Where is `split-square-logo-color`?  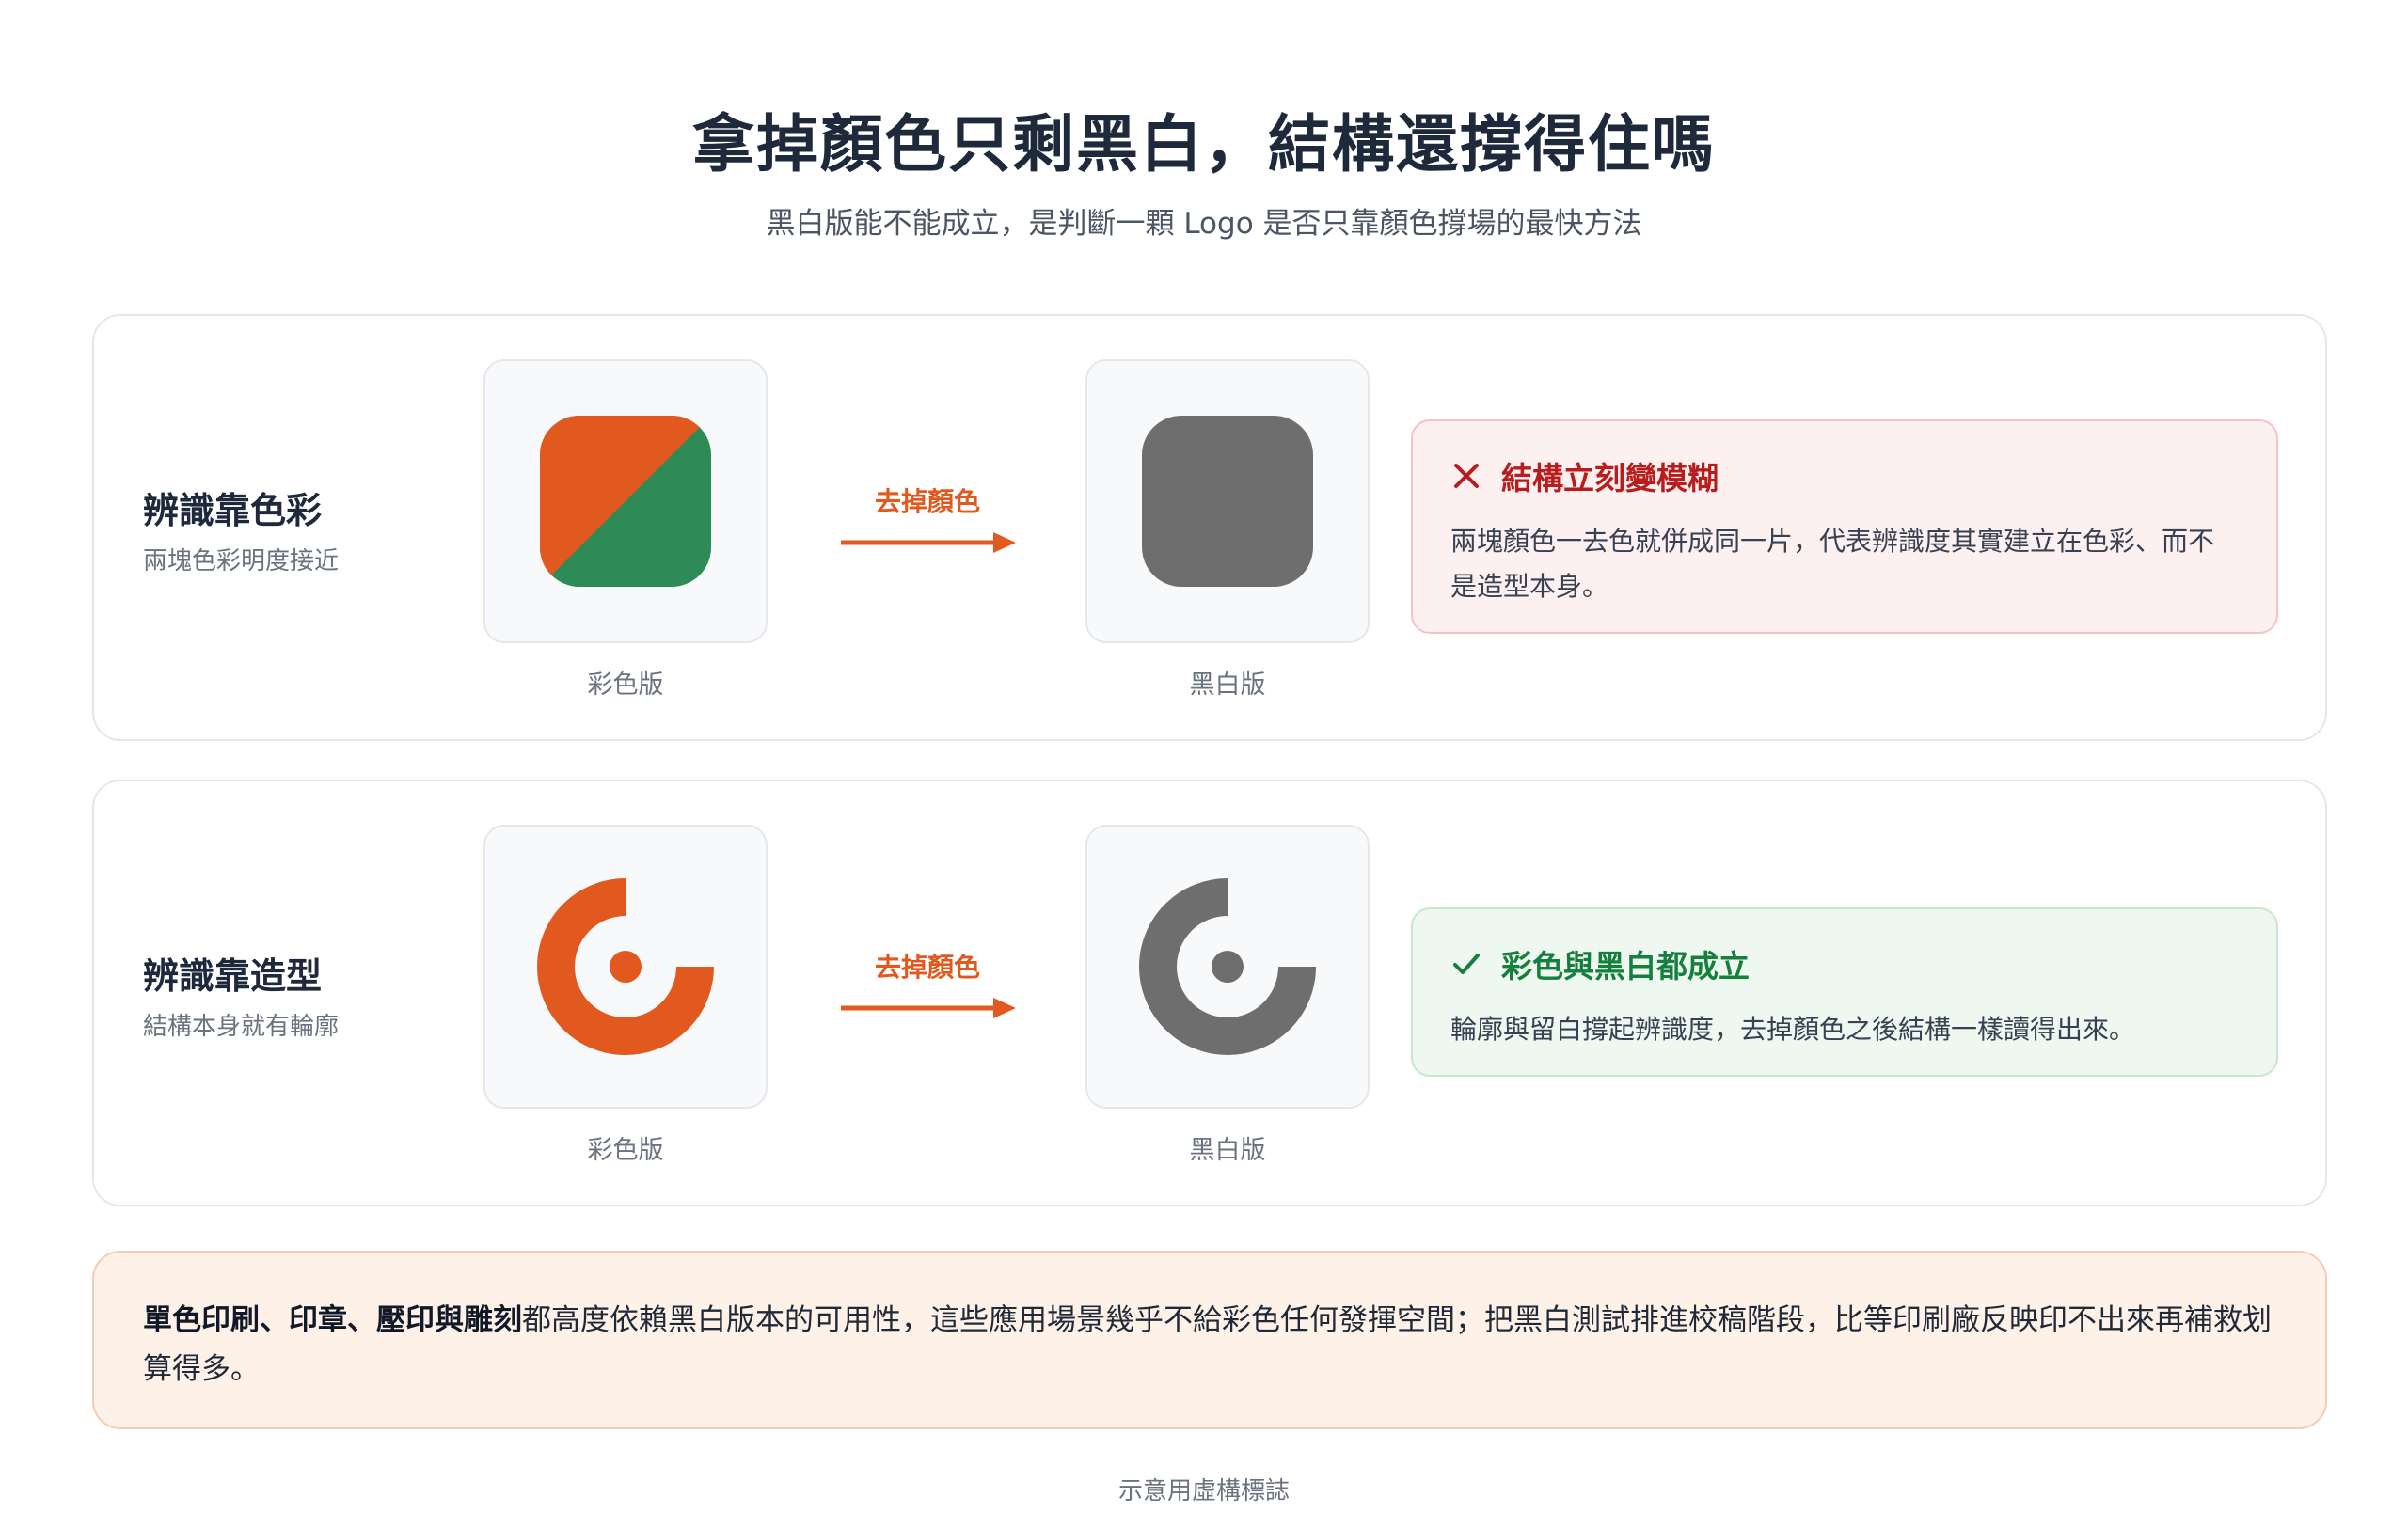
split-square-logo-color is located at coordinates (625, 501).